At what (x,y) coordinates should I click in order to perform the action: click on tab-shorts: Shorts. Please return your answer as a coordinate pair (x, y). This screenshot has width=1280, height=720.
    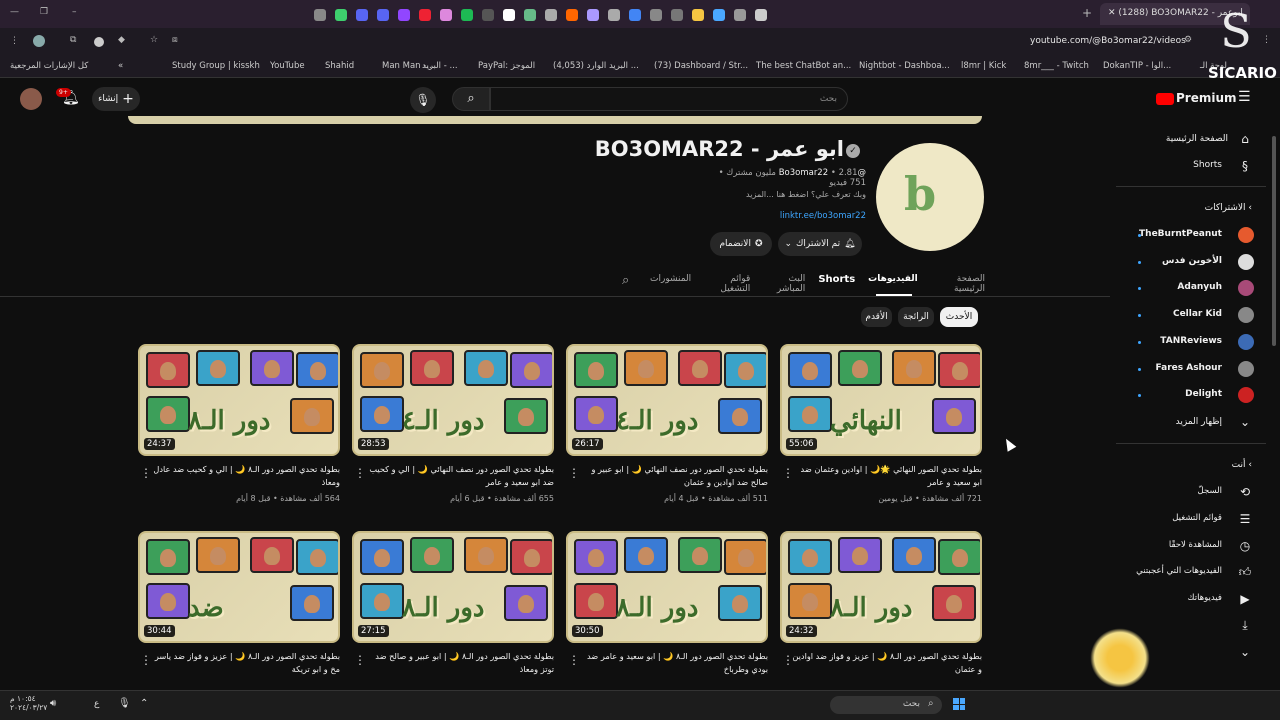
    Looking at the image, I should click on (836, 281).